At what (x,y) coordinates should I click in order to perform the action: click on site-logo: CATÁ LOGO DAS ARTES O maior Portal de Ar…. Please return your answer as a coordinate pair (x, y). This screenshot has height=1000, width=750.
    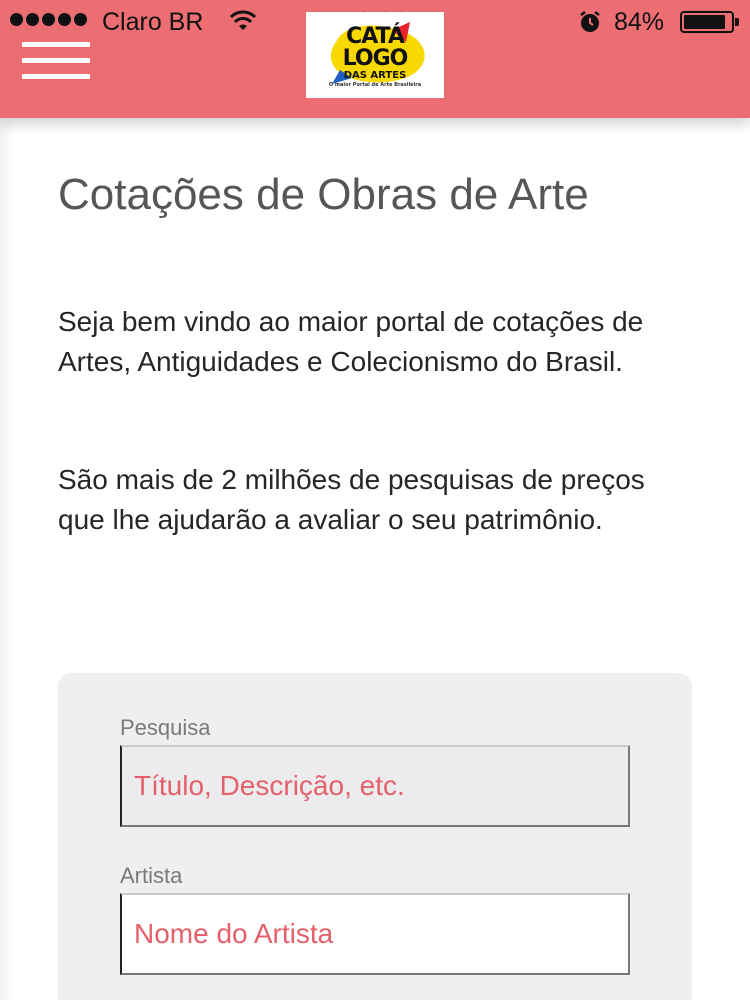
    Looking at the image, I should click on (375, 55).